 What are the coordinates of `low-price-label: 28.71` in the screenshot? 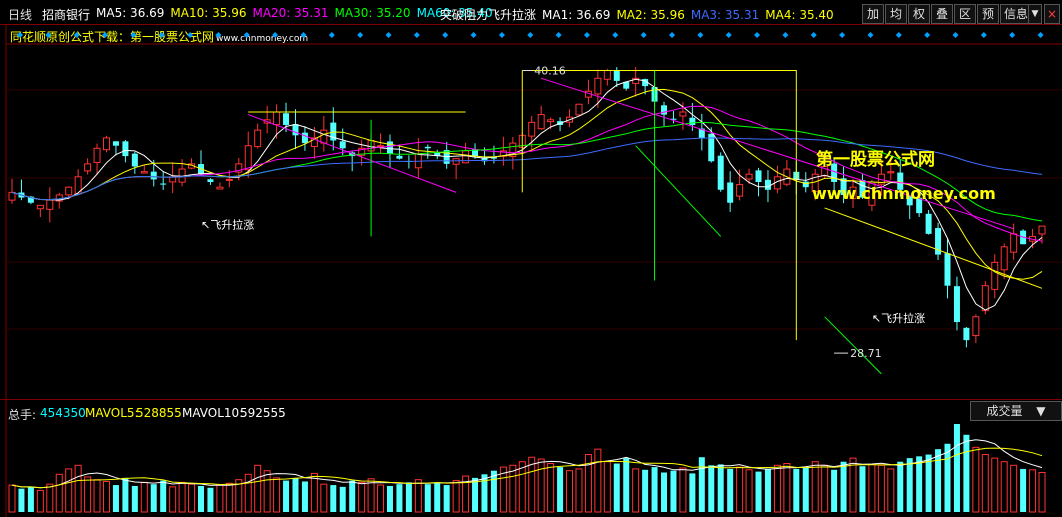 It's located at (866, 353).